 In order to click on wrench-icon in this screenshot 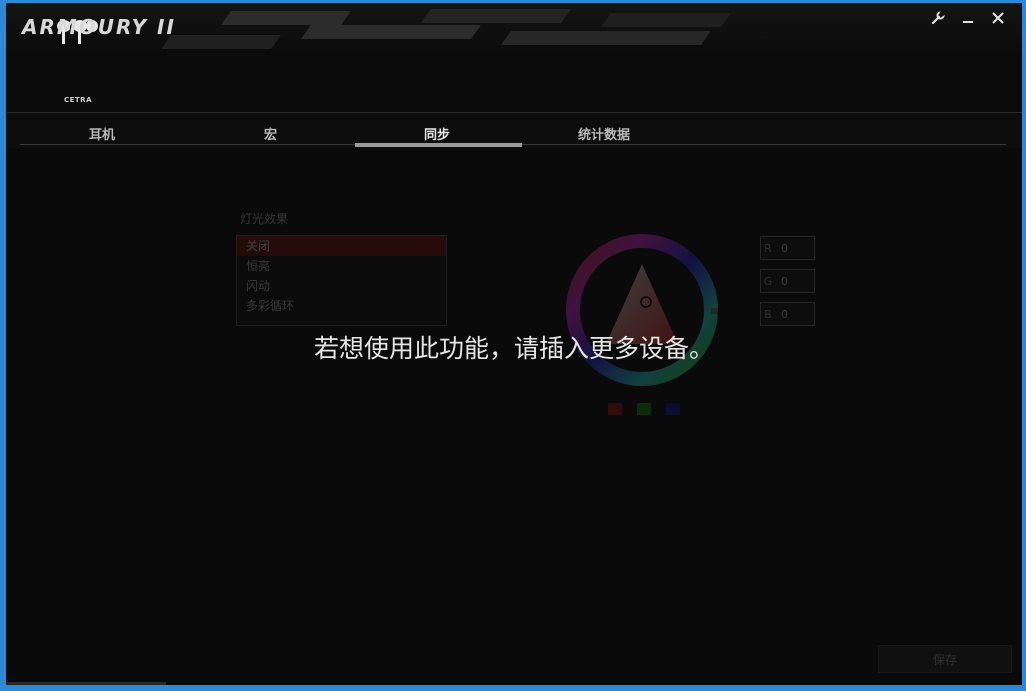, I will do `click(938, 18)`.